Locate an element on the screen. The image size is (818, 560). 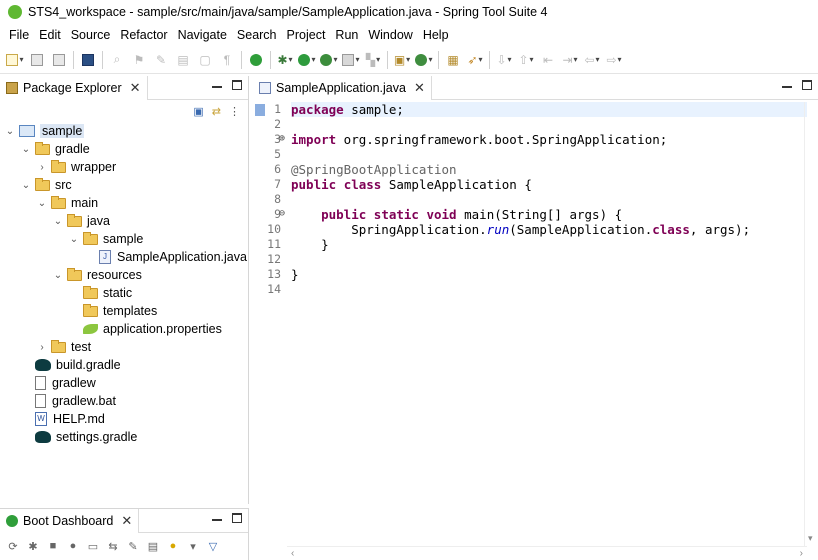
menu-help: Help is located at coordinates (436, 35).